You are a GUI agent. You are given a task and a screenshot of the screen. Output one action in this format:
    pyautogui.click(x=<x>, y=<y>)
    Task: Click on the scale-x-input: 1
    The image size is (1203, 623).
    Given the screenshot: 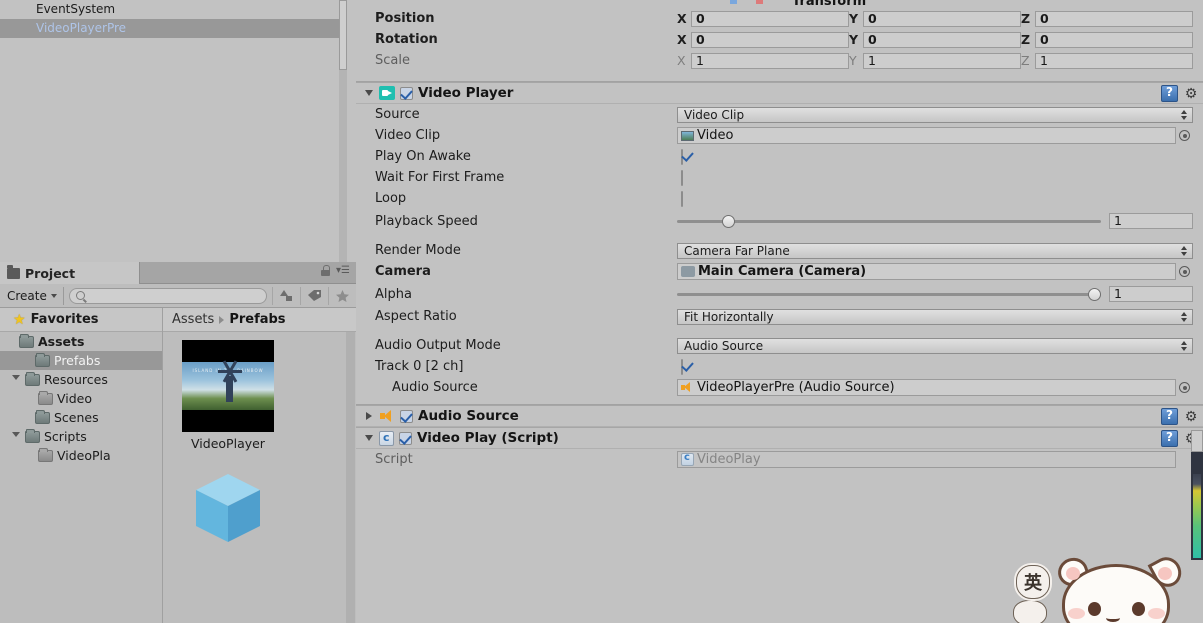 What is the action you would take?
    pyautogui.click(x=770, y=60)
    